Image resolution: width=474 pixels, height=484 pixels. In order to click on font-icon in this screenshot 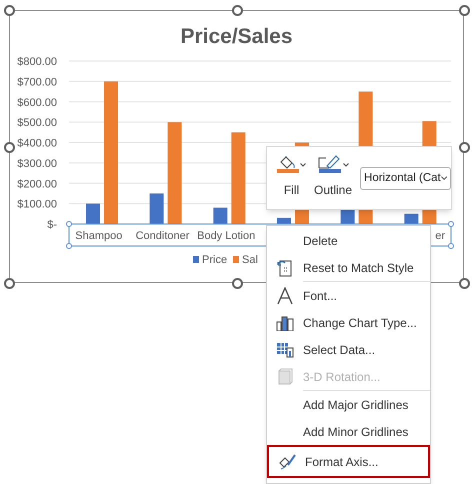, I will do `click(285, 295)`.